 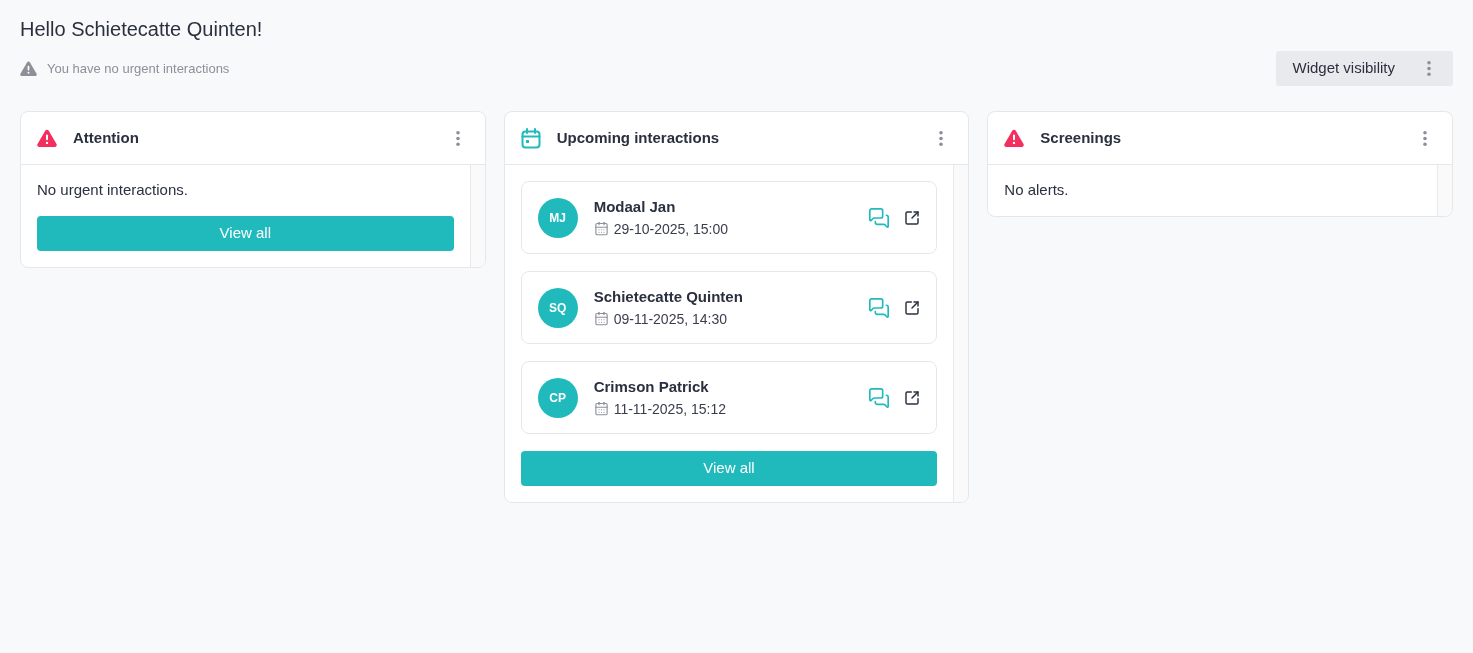 What do you see at coordinates (651, 386) in the screenshot?
I see `contact-name: Crimson Patrick` at bounding box center [651, 386].